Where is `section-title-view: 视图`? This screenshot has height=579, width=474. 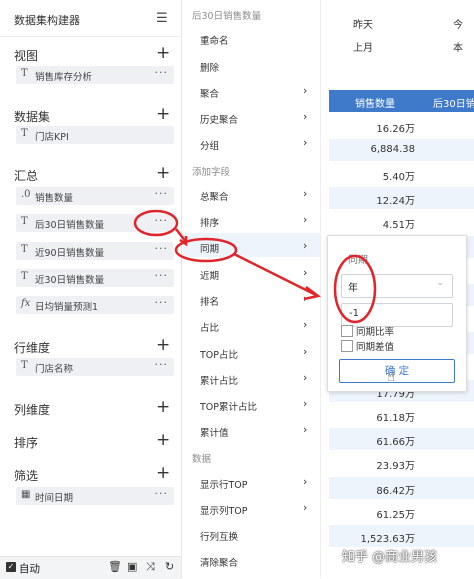 section-title-view: 视图 is located at coordinates (26, 56).